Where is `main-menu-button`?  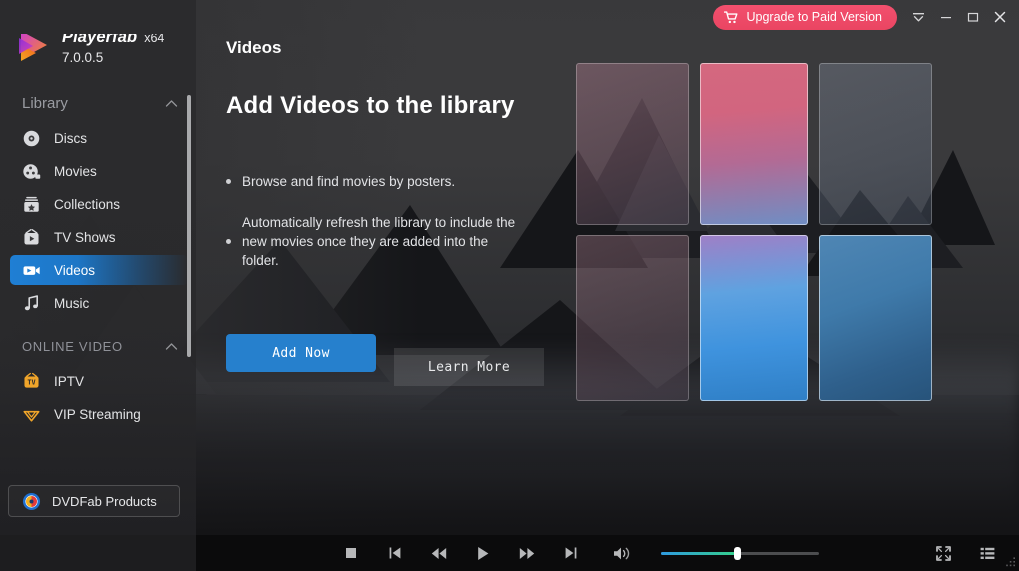
main-menu-button is located at coordinates (918, 17).